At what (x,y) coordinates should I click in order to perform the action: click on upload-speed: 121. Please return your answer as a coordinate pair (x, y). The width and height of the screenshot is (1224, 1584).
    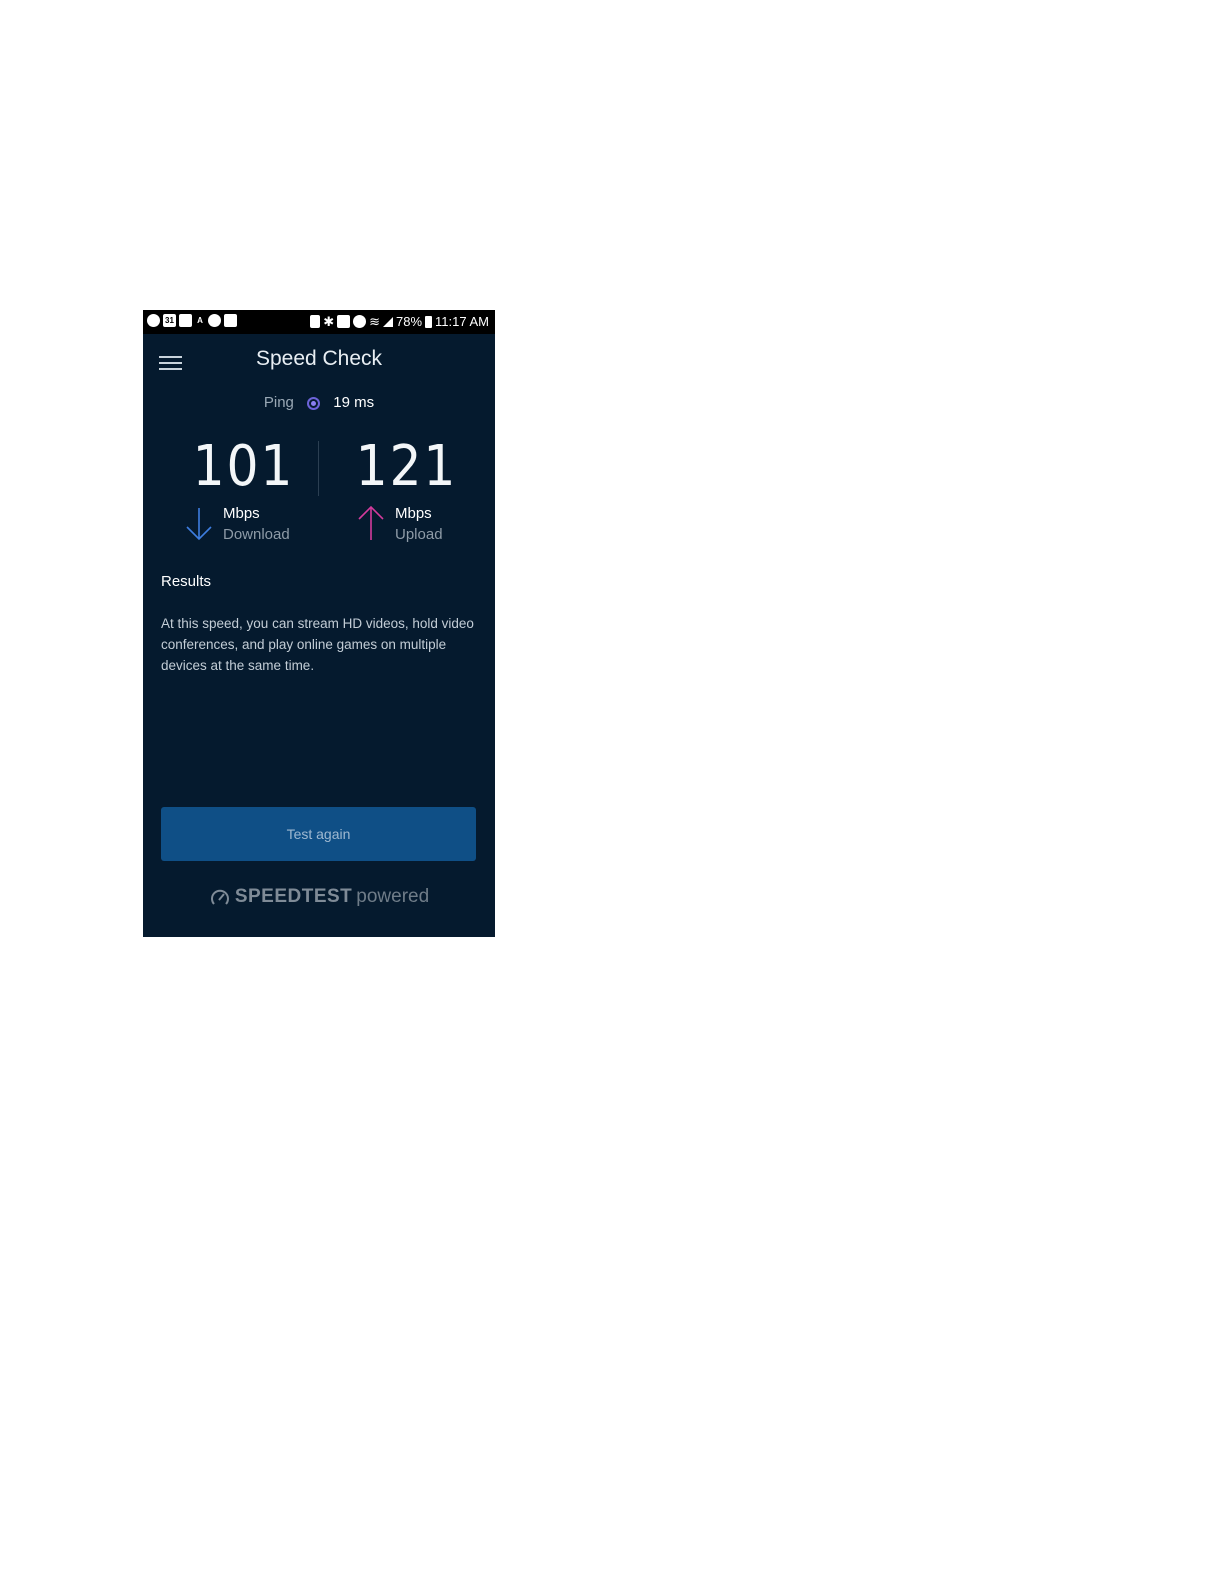
    Looking at the image, I should click on (406, 466).